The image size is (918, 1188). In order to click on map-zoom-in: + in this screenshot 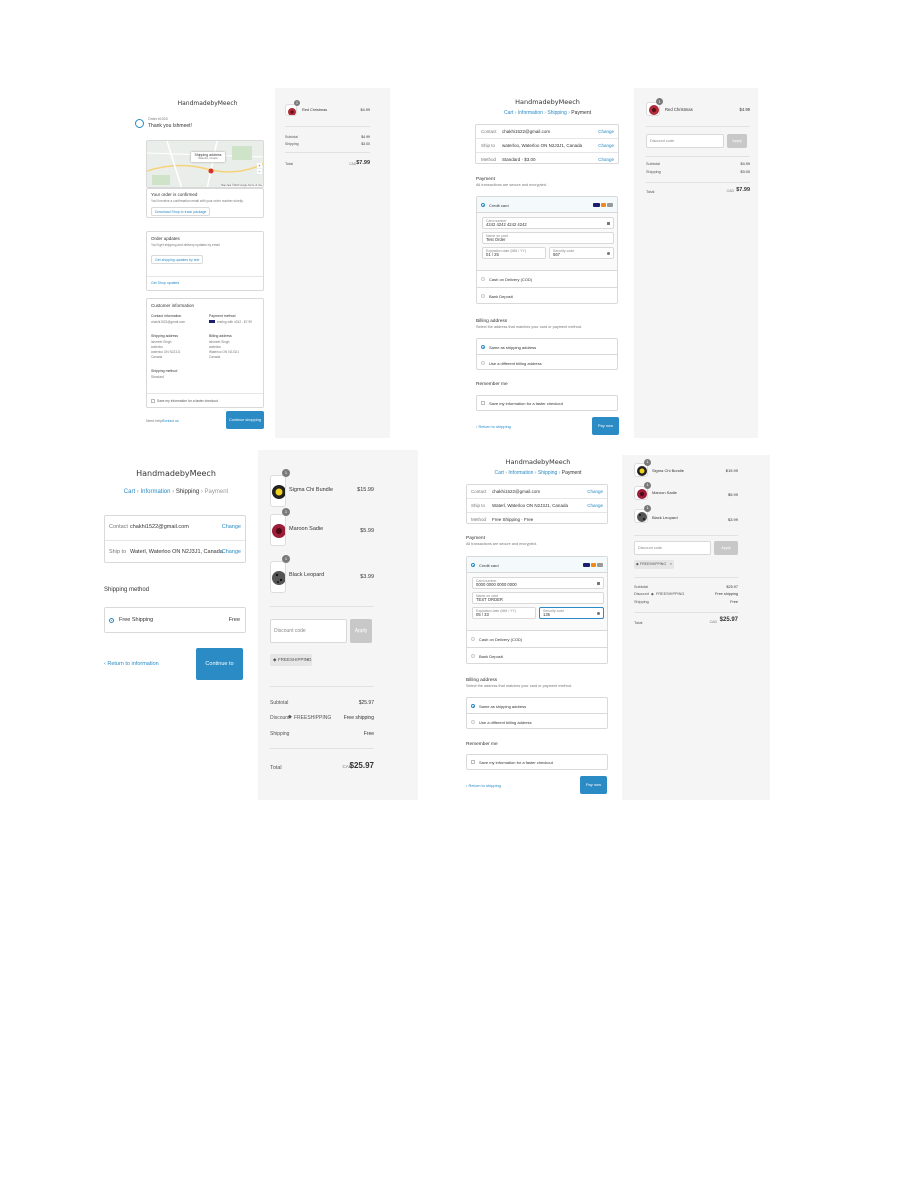, I will do `click(259, 165)`.